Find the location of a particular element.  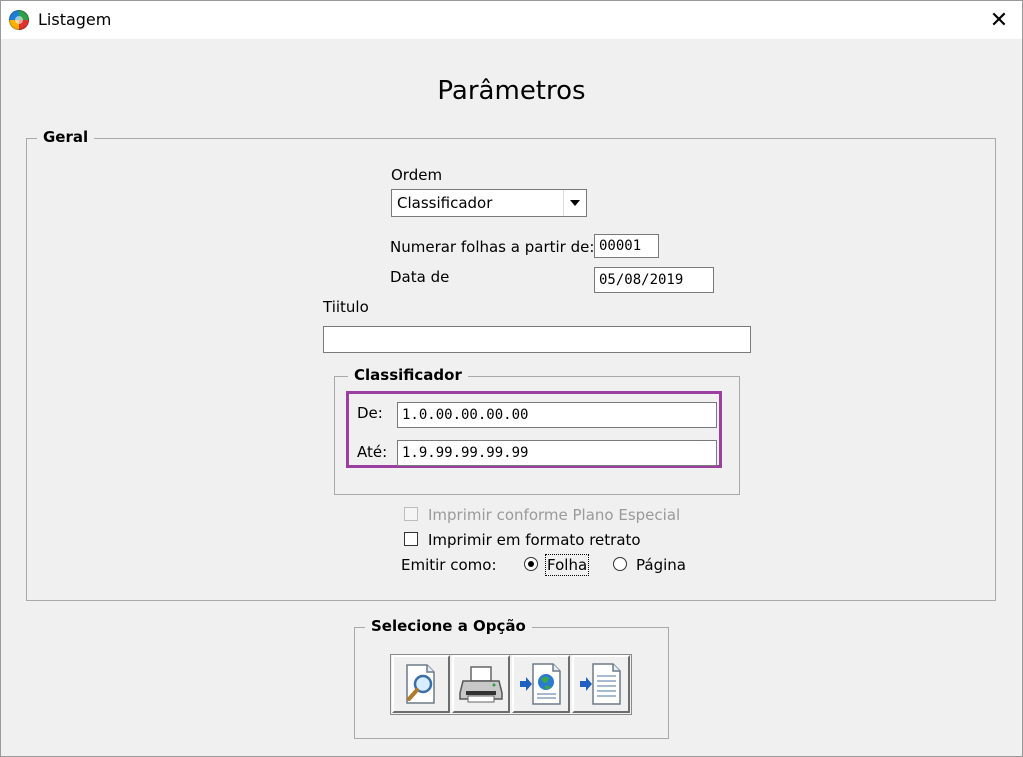

app-globe-icon is located at coordinates (19, 20).